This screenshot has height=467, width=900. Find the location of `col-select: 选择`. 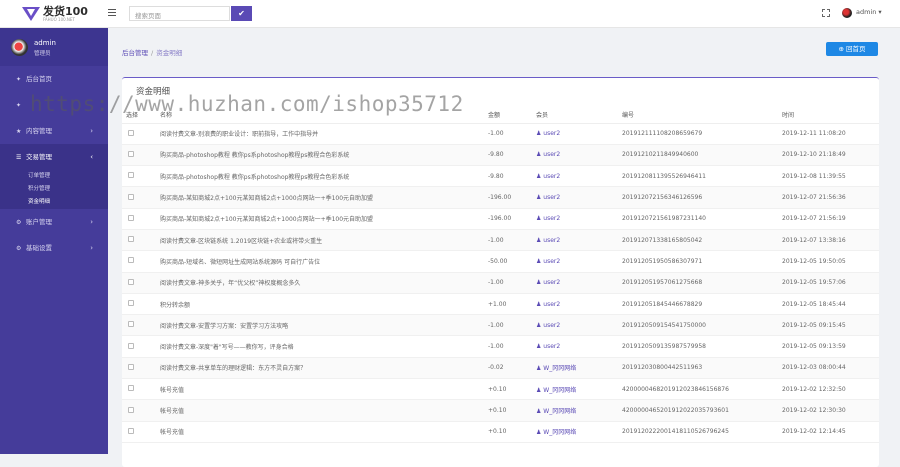

col-select: 选择 is located at coordinates (141, 115).